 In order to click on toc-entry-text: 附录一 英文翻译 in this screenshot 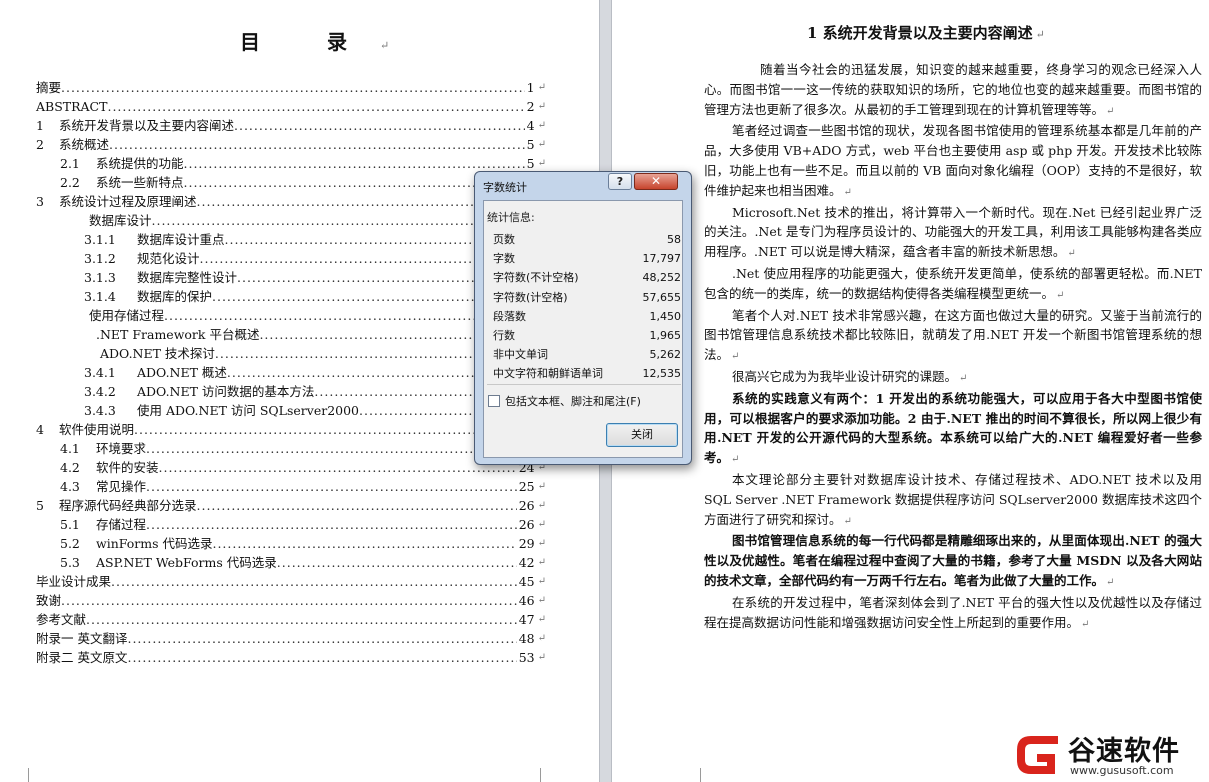, I will do `click(82, 638)`.